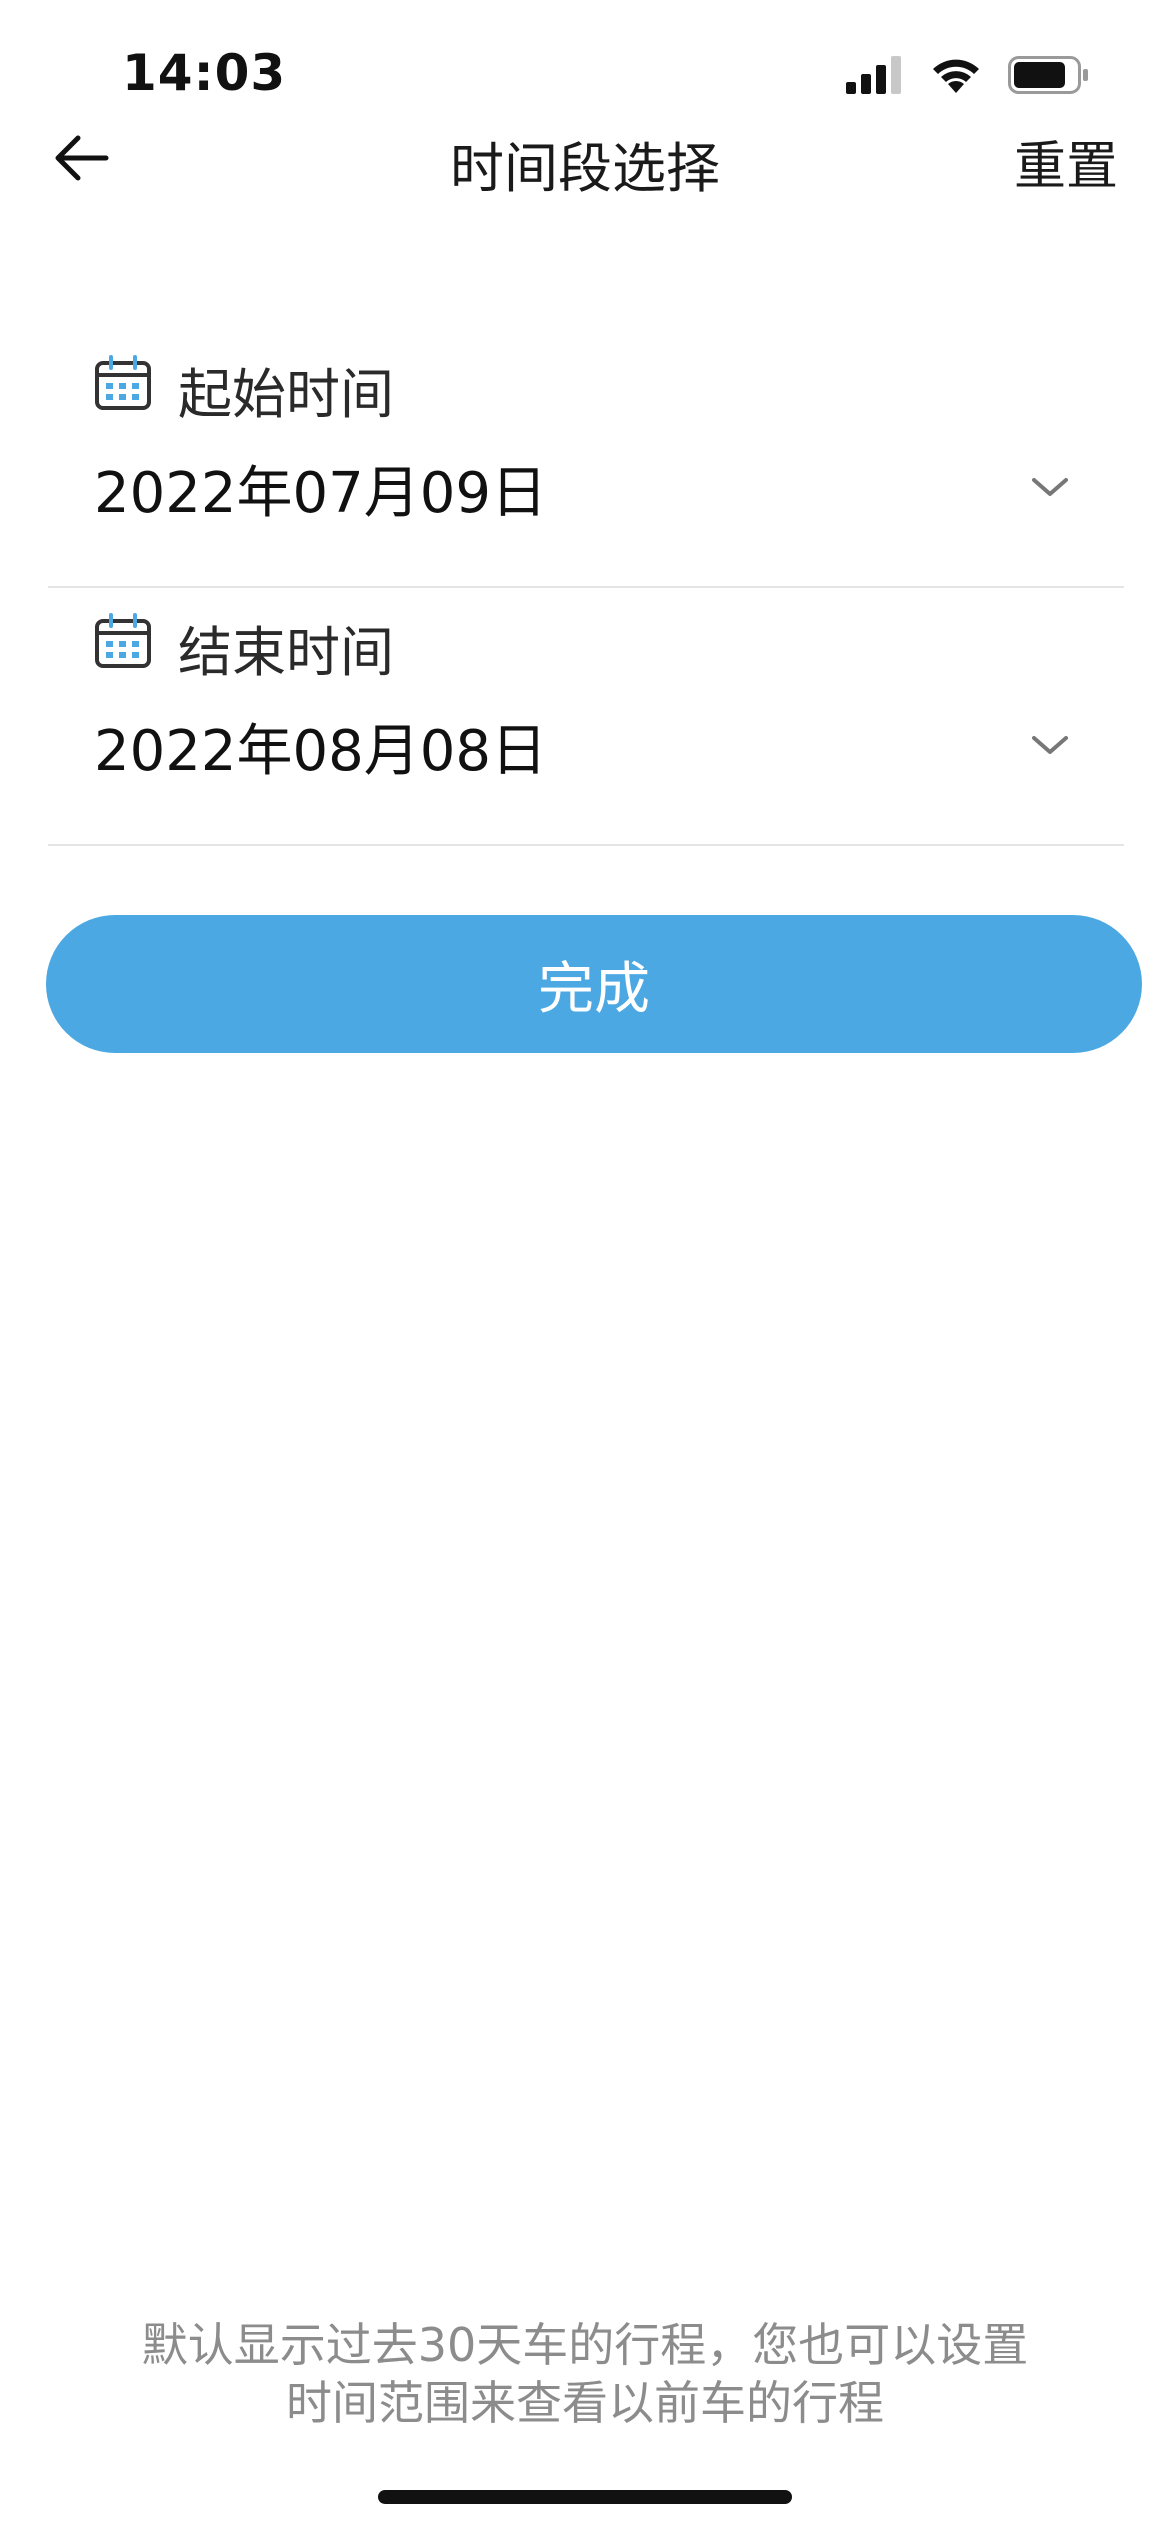 This screenshot has height=2532, width=1170. I want to click on footer-hint: 默认显示过去30天车的行程，您也可以设置 时间范围来查看以前车的行程, so click(585, 2374).